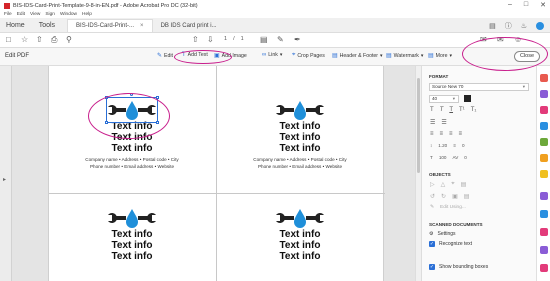  What do you see at coordinates (458, 267) in the screenshot?
I see `show-bounding-boxes-checkbox: ✓ Show bounding boxes` at bounding box center [458, 267].